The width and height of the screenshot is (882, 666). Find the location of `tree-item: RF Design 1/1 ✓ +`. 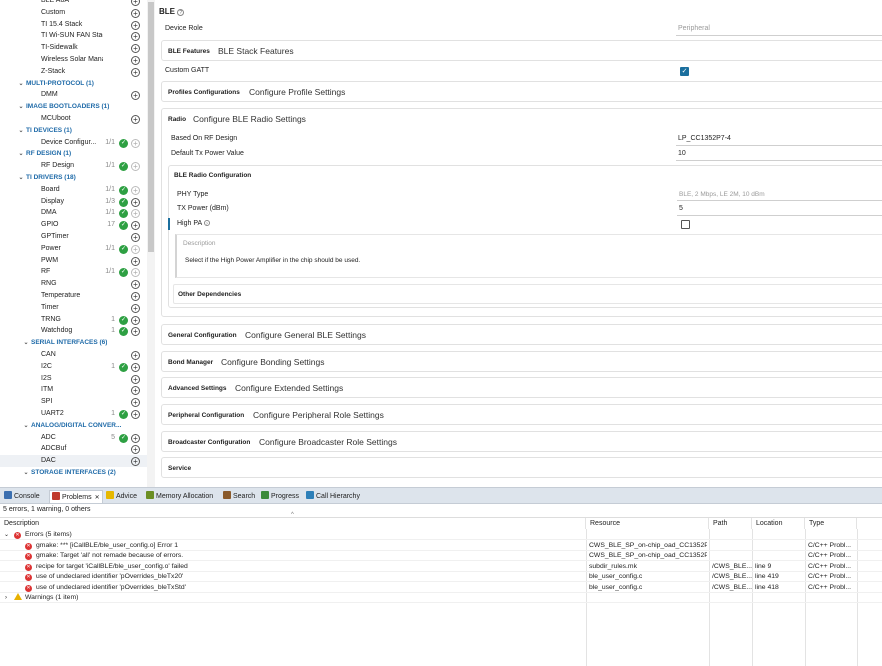

tree-item: RF Design 1/1 ✓ + is located at coordinates (73, 166).